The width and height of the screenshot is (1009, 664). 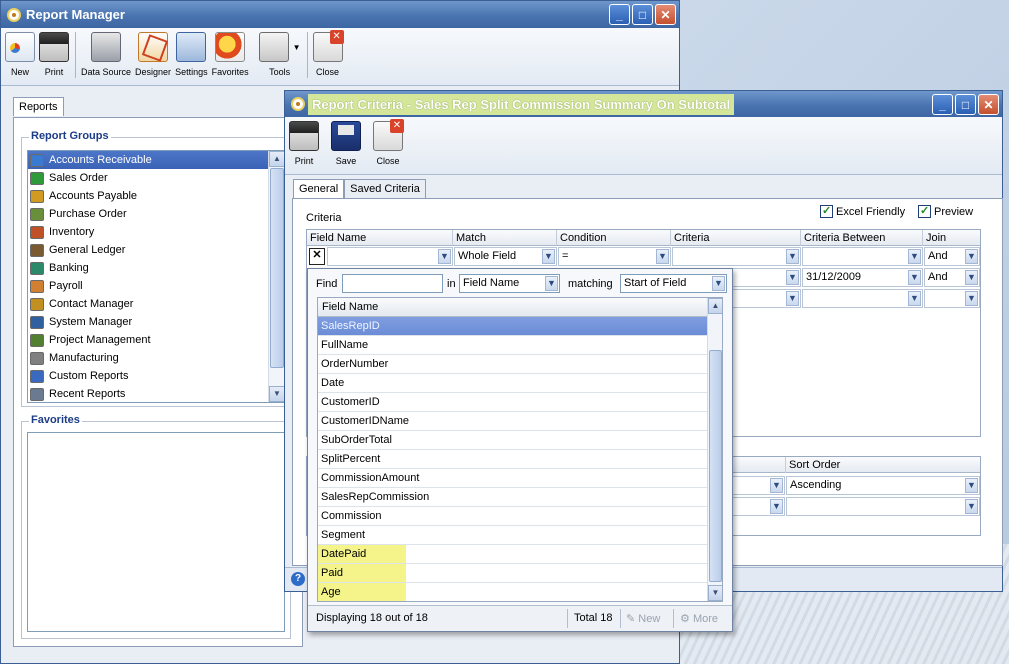 I want to click on help-icon: ?, so click(x=298, y=579).